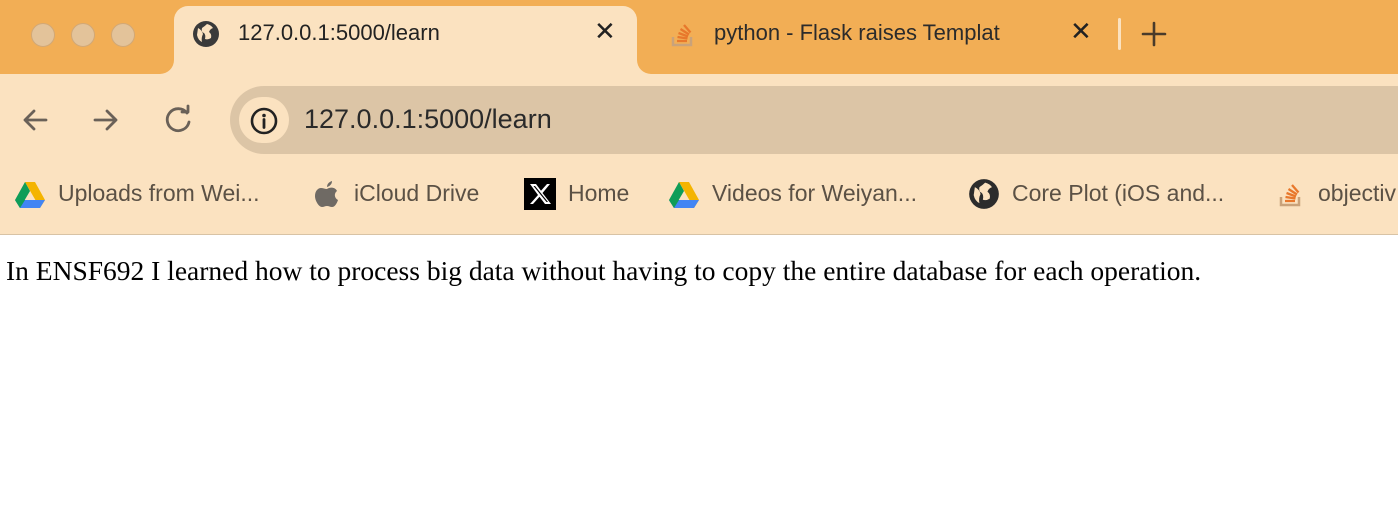 The width and height of the screenshot is (1398, 516). What do you see at coordinates (178, 120) in the screenshot?
I see `reload-icon` at bounding box center [178, 120].